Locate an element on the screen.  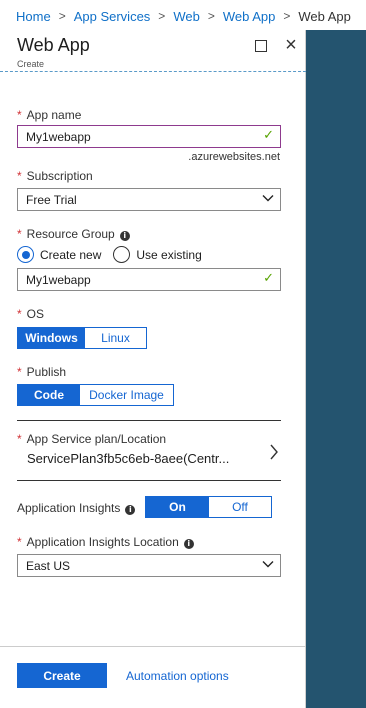
publish-option-docker-image: Docker Image is located at coordinates (126, 395).